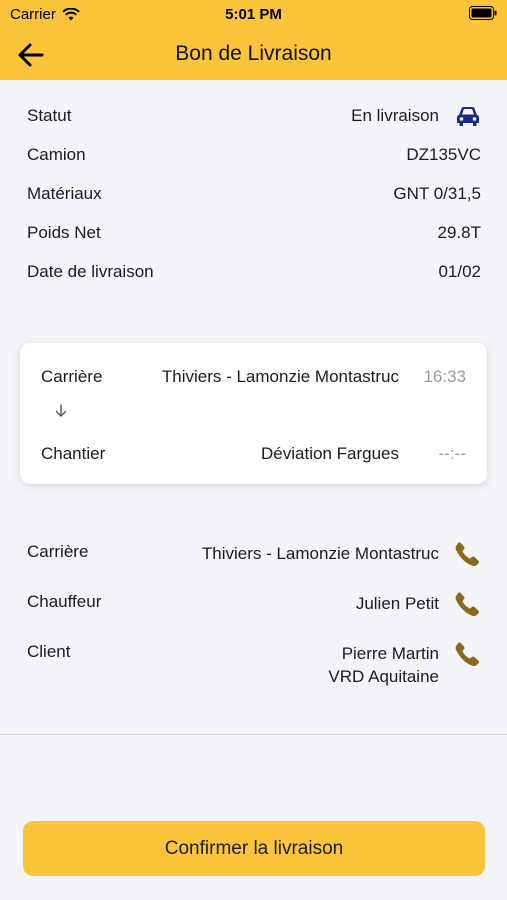 Image resolution: width=507 pixels, height=900 pixels. Describe the element at coordinates (254, 848) in the screenshot. I see `confirm-delivery-button: Confirmer la livraison` at that location.